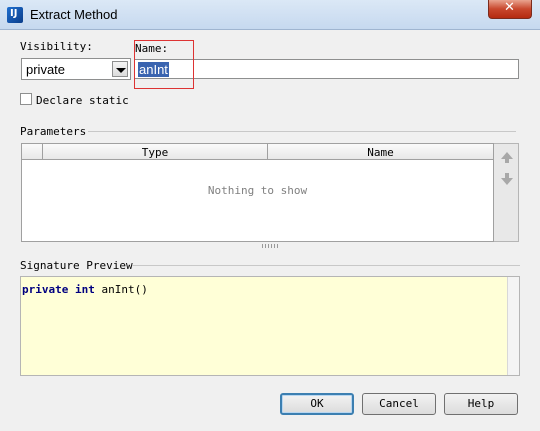  I want to click on chevron-down-icon, so click(120, 69).